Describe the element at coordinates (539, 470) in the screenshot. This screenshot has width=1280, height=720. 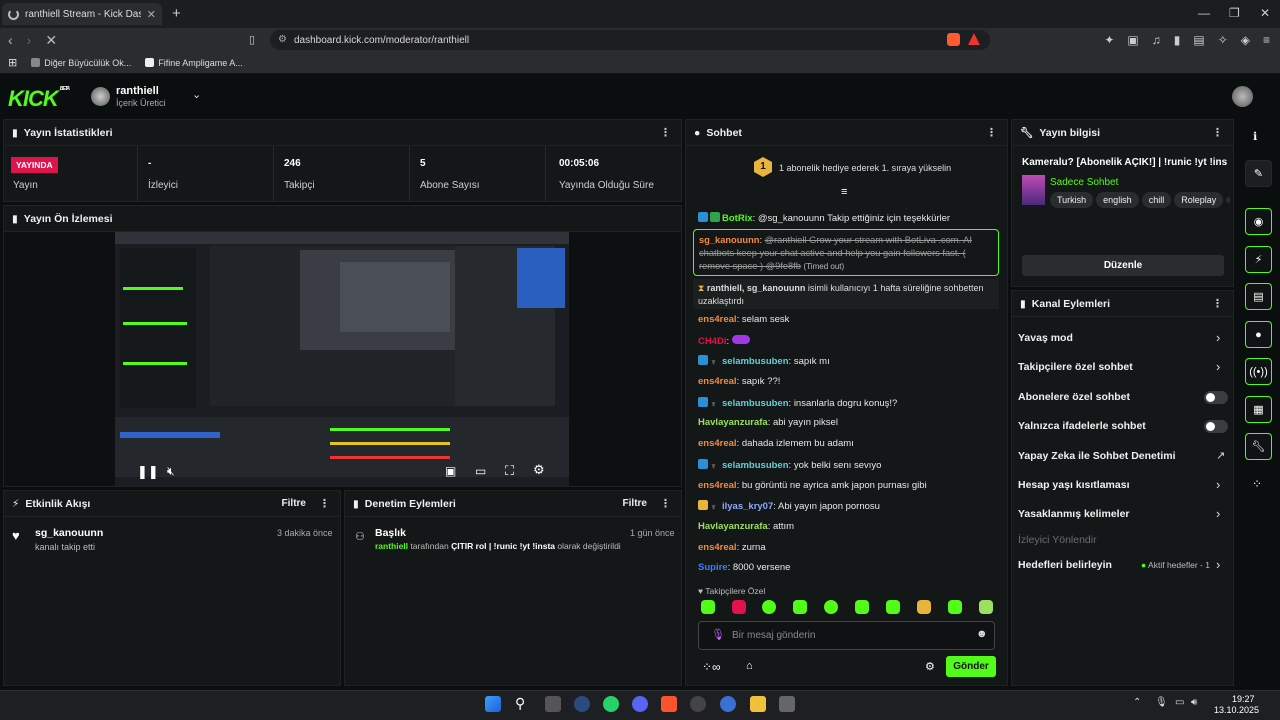
I see `settings-icon: ⚙` at that location.